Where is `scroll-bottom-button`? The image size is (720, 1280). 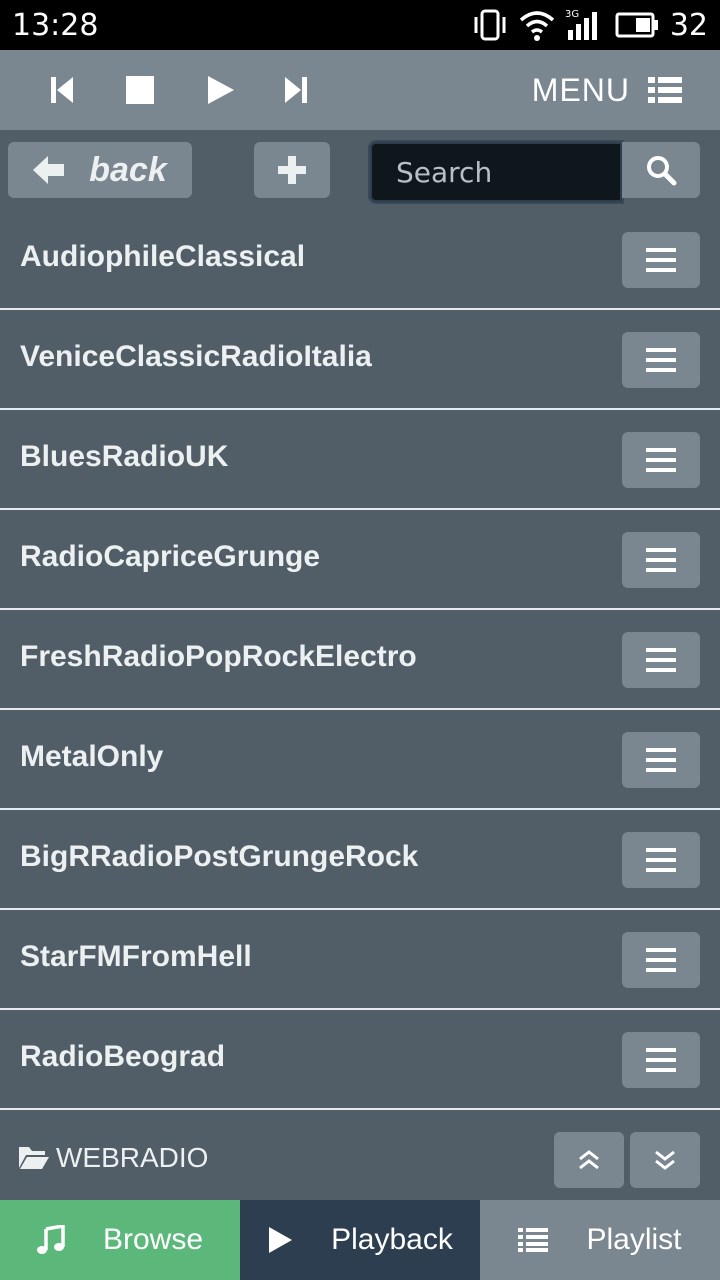
scroll-bottom-button is located at coordinates (665, 1160).